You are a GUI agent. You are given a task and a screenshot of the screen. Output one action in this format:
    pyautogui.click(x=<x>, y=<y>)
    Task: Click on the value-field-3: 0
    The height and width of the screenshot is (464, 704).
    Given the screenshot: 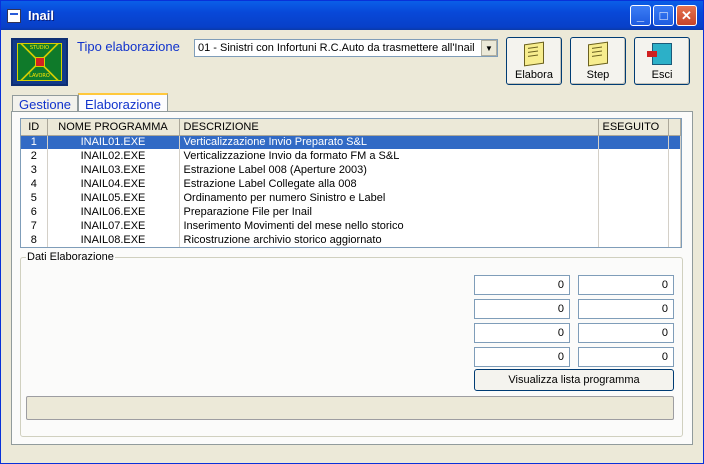 What is the action you would take?
    pyautogui.click(x=522, y=309)
    